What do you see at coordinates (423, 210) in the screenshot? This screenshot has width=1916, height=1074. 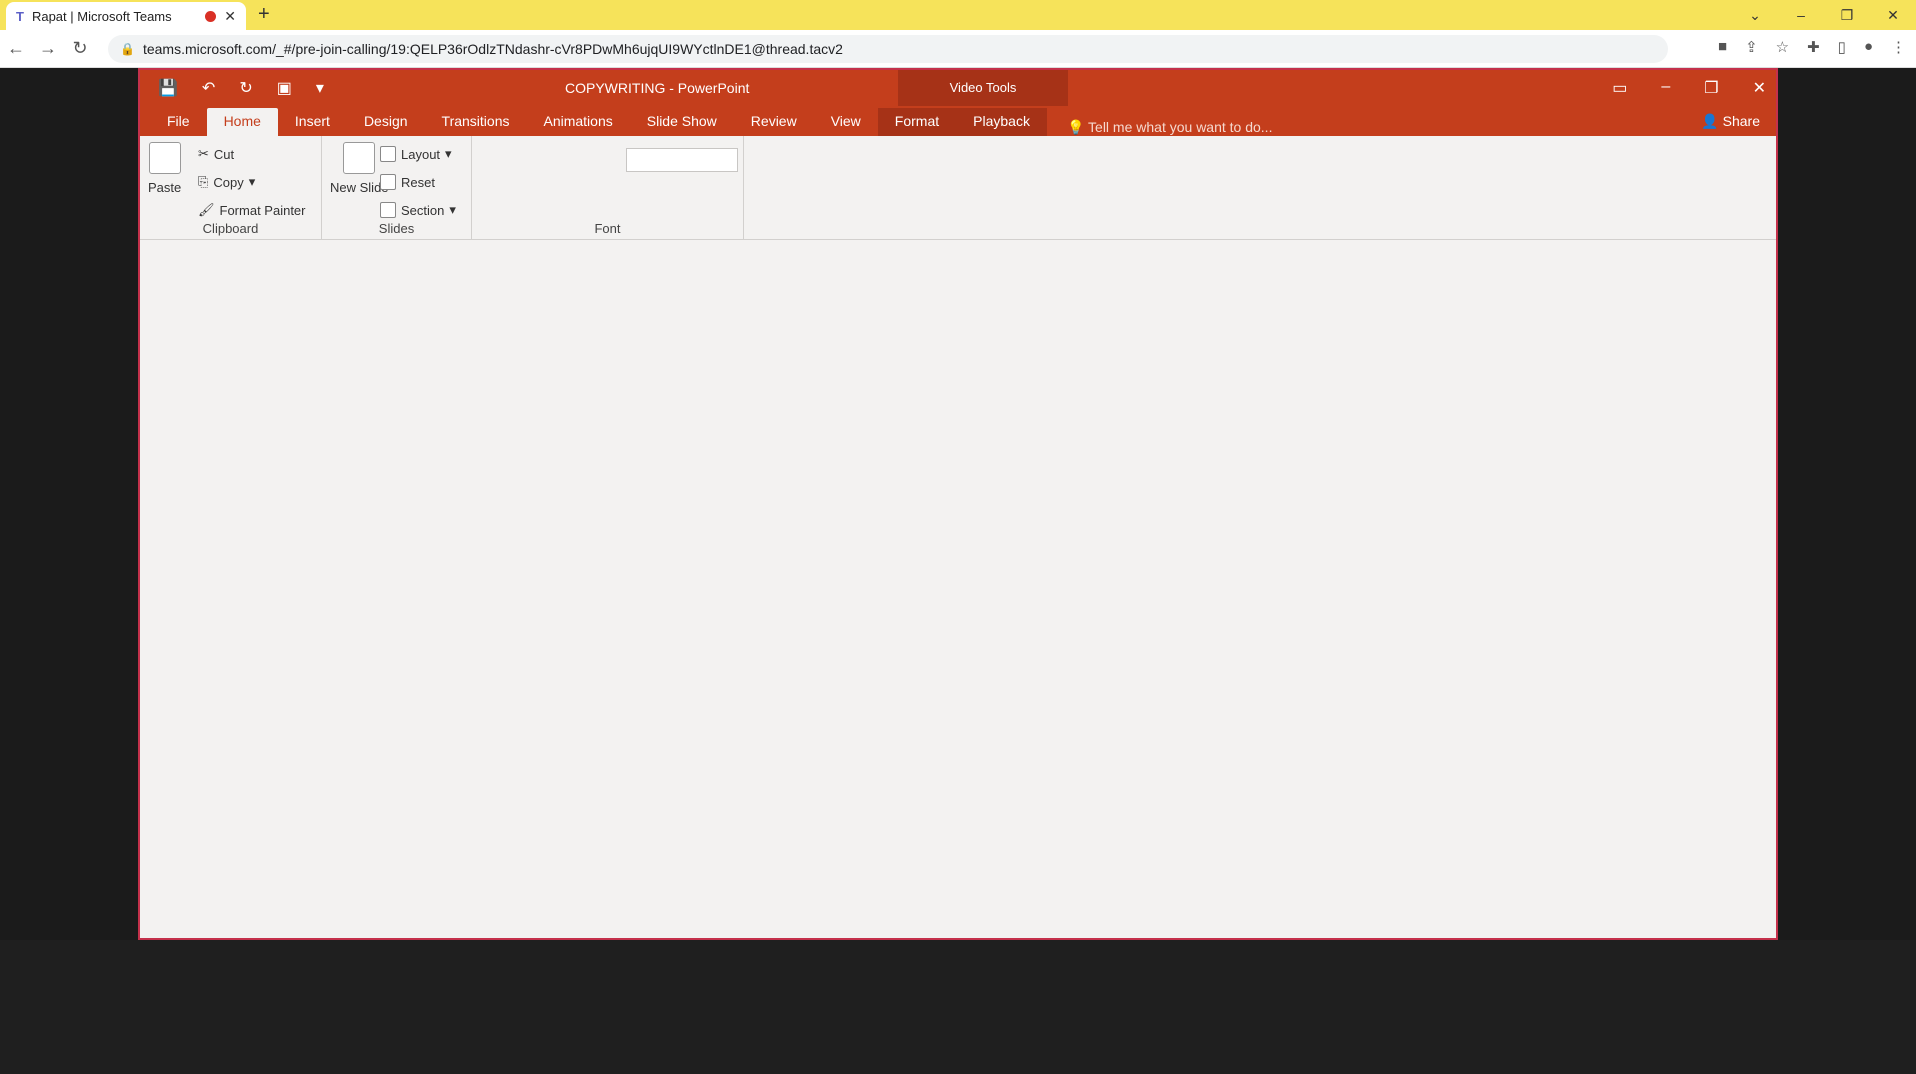 I see `section-label: Section` at bounding box center [423, 210].